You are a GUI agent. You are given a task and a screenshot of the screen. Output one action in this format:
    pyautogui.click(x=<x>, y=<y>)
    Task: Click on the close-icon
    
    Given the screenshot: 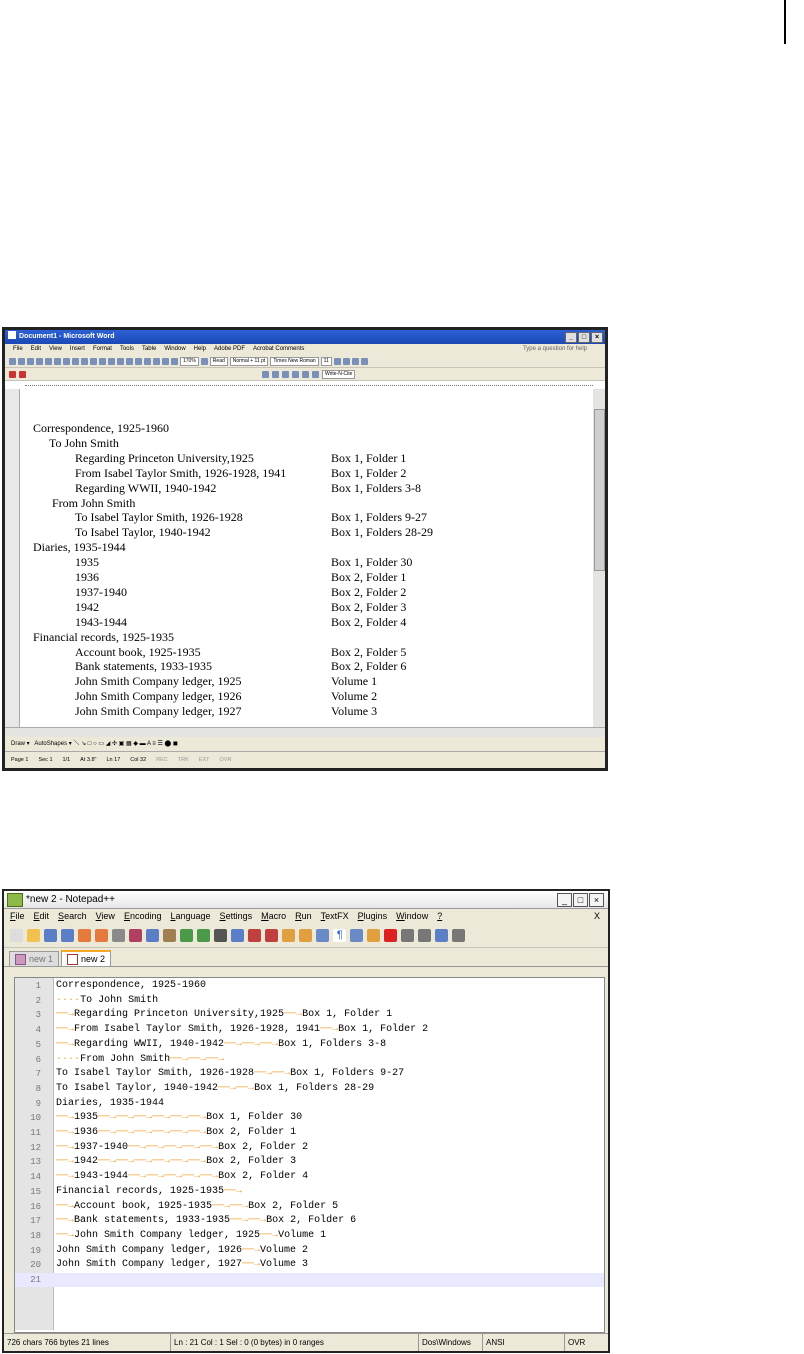 What is the action you would take?
    pyautogui.click(x=84, y=935)
    